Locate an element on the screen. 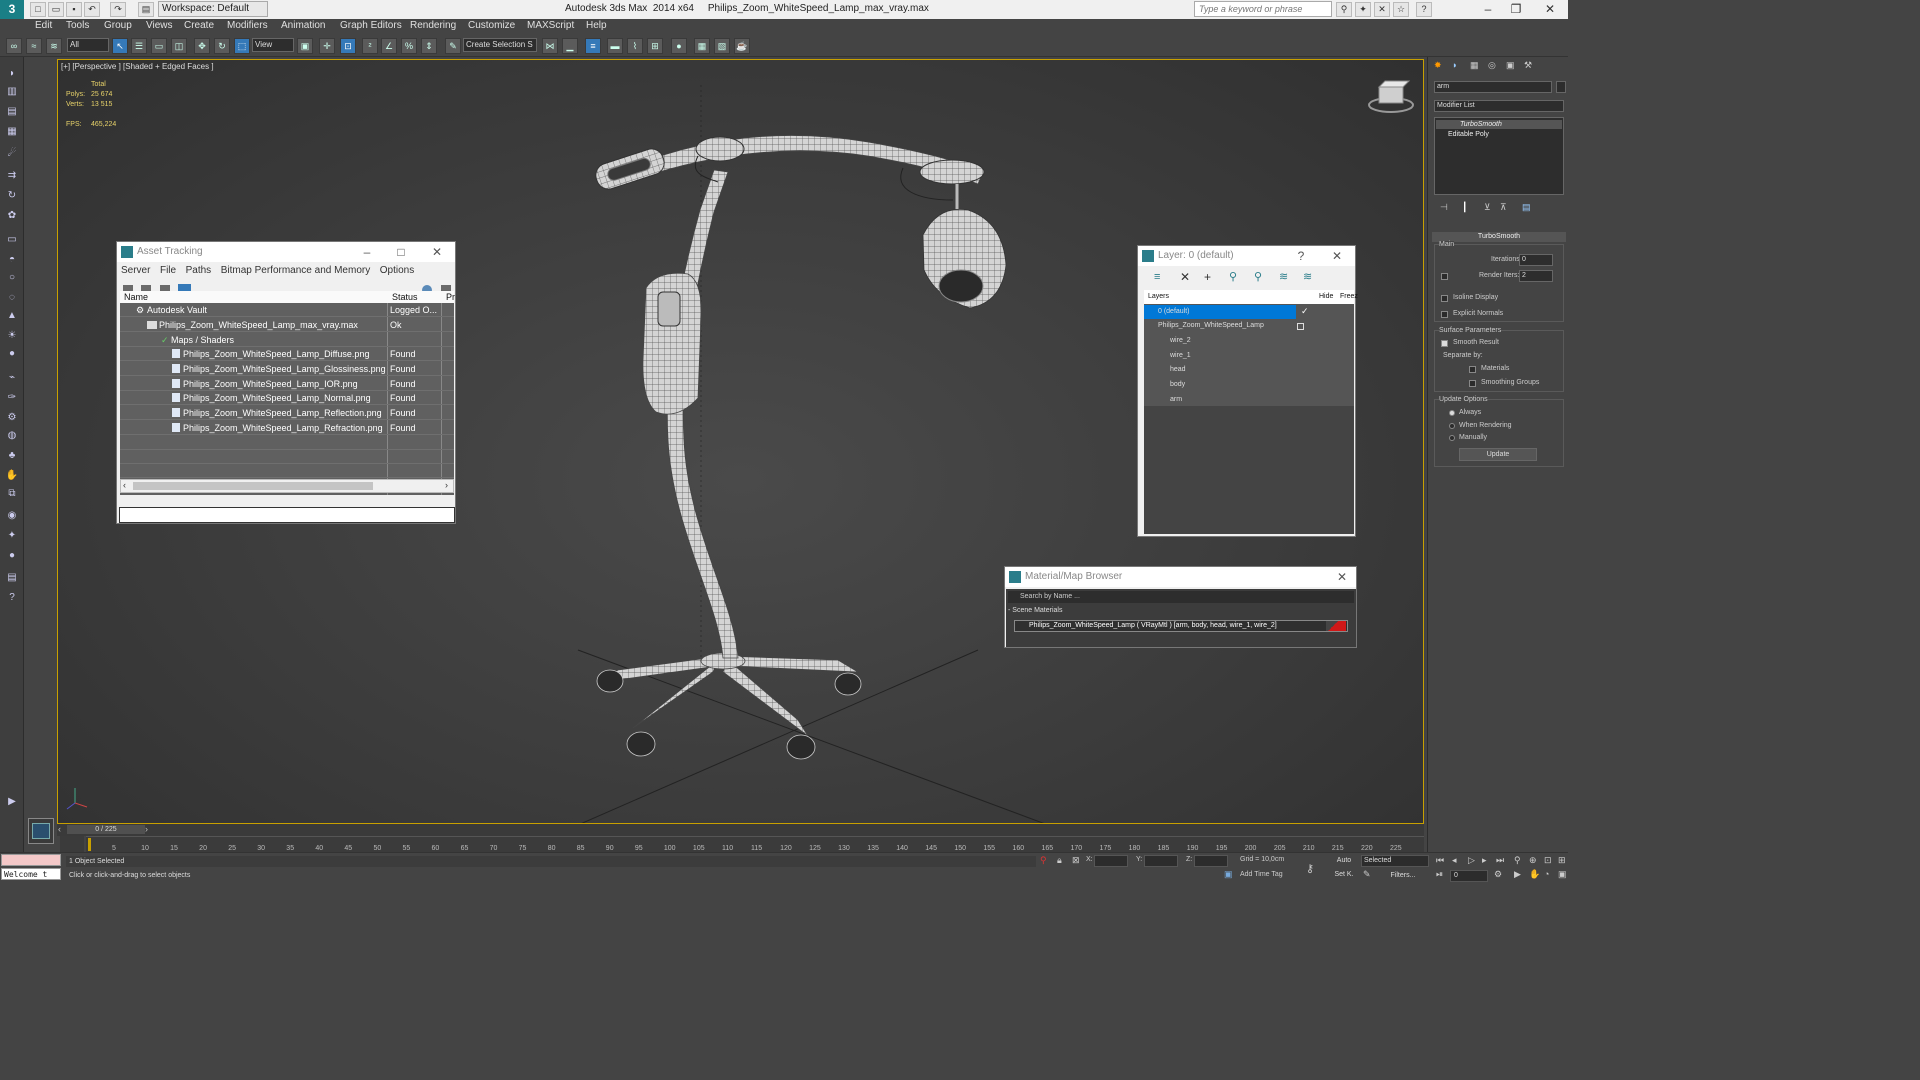  materials-checkbox is located at coordinates (1472, 369).